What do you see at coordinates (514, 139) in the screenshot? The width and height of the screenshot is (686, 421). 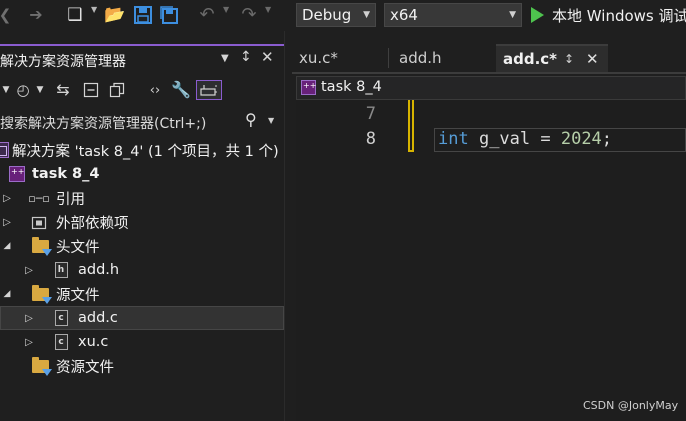 I see `identifier-token: g_val =` at bounding box center [514, 139].